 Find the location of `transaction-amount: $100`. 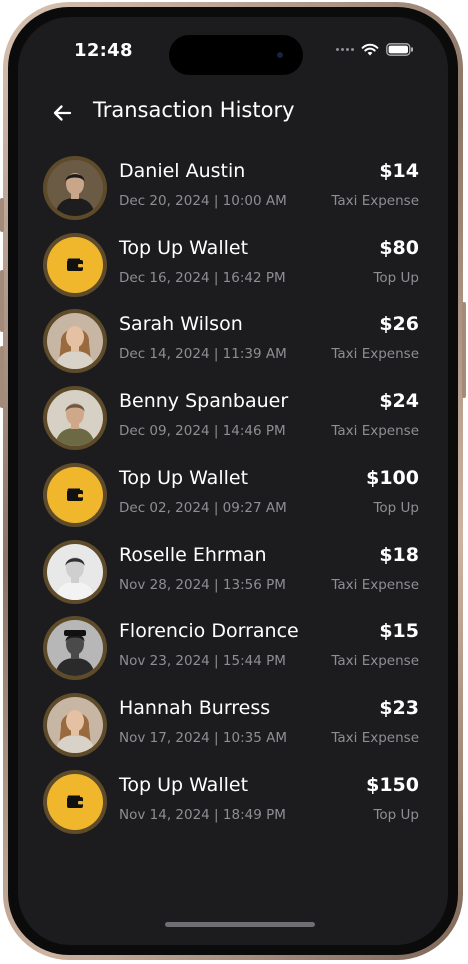

transaction-amount: $100 is located at coordinates (392, 477).